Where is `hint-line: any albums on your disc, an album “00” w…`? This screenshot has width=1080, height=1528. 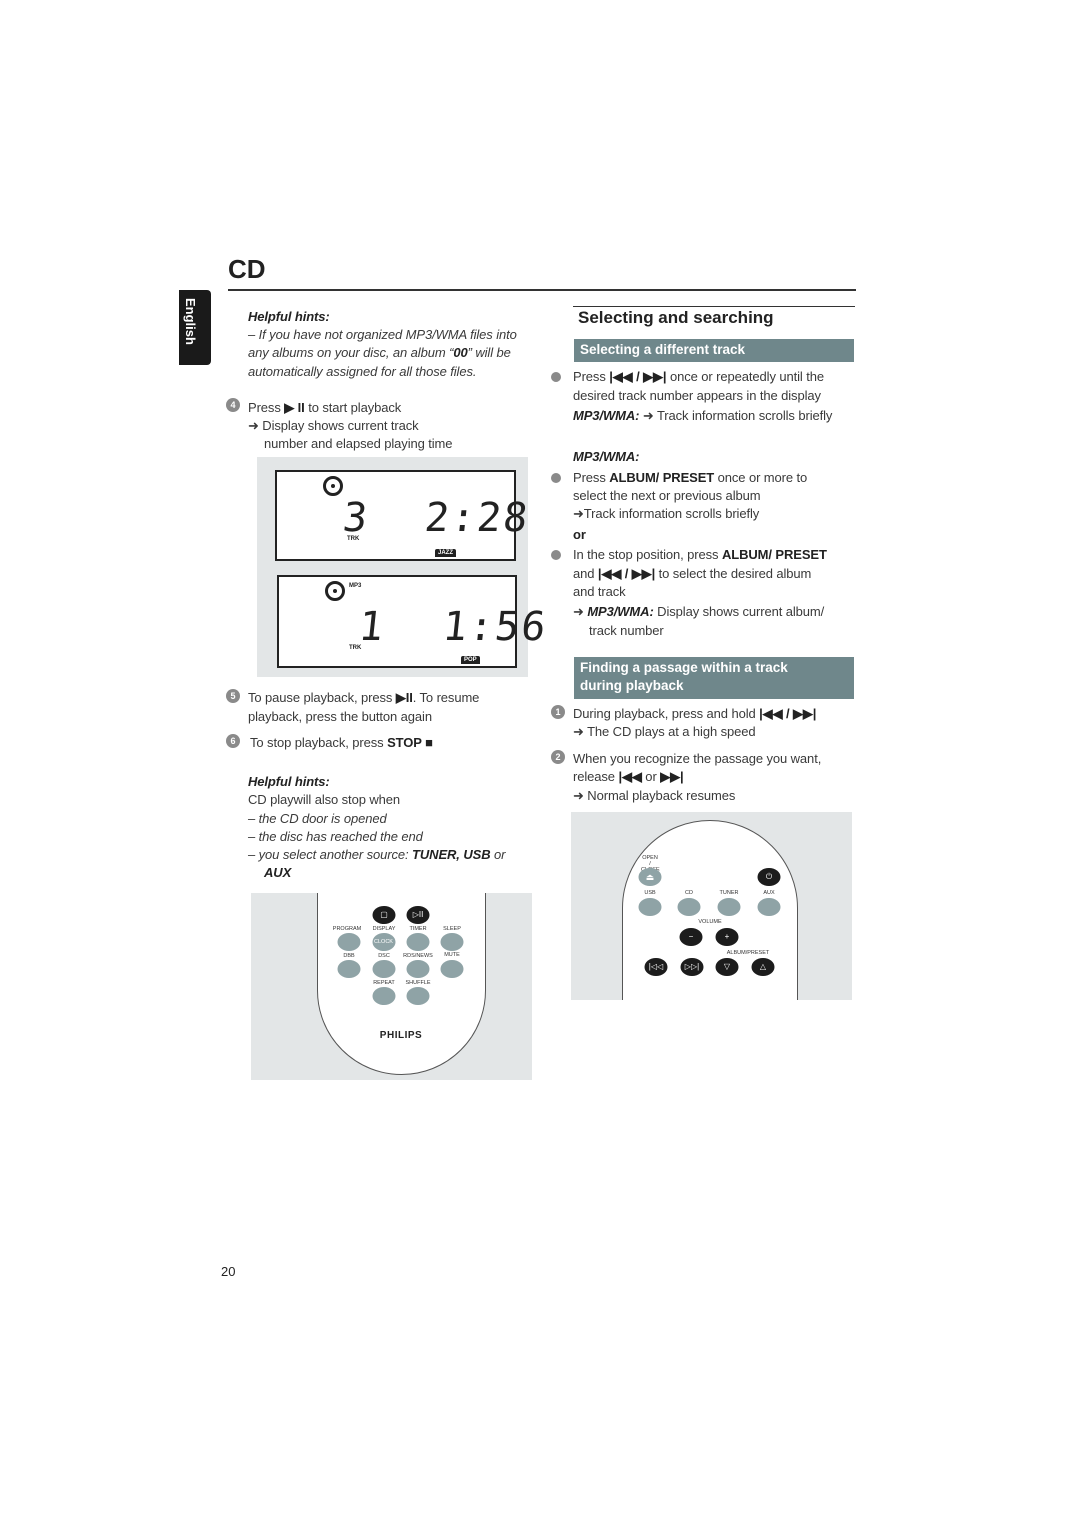
hint-line: any albums on your disc, an album “00” w… is located at coordinates (379, 352).